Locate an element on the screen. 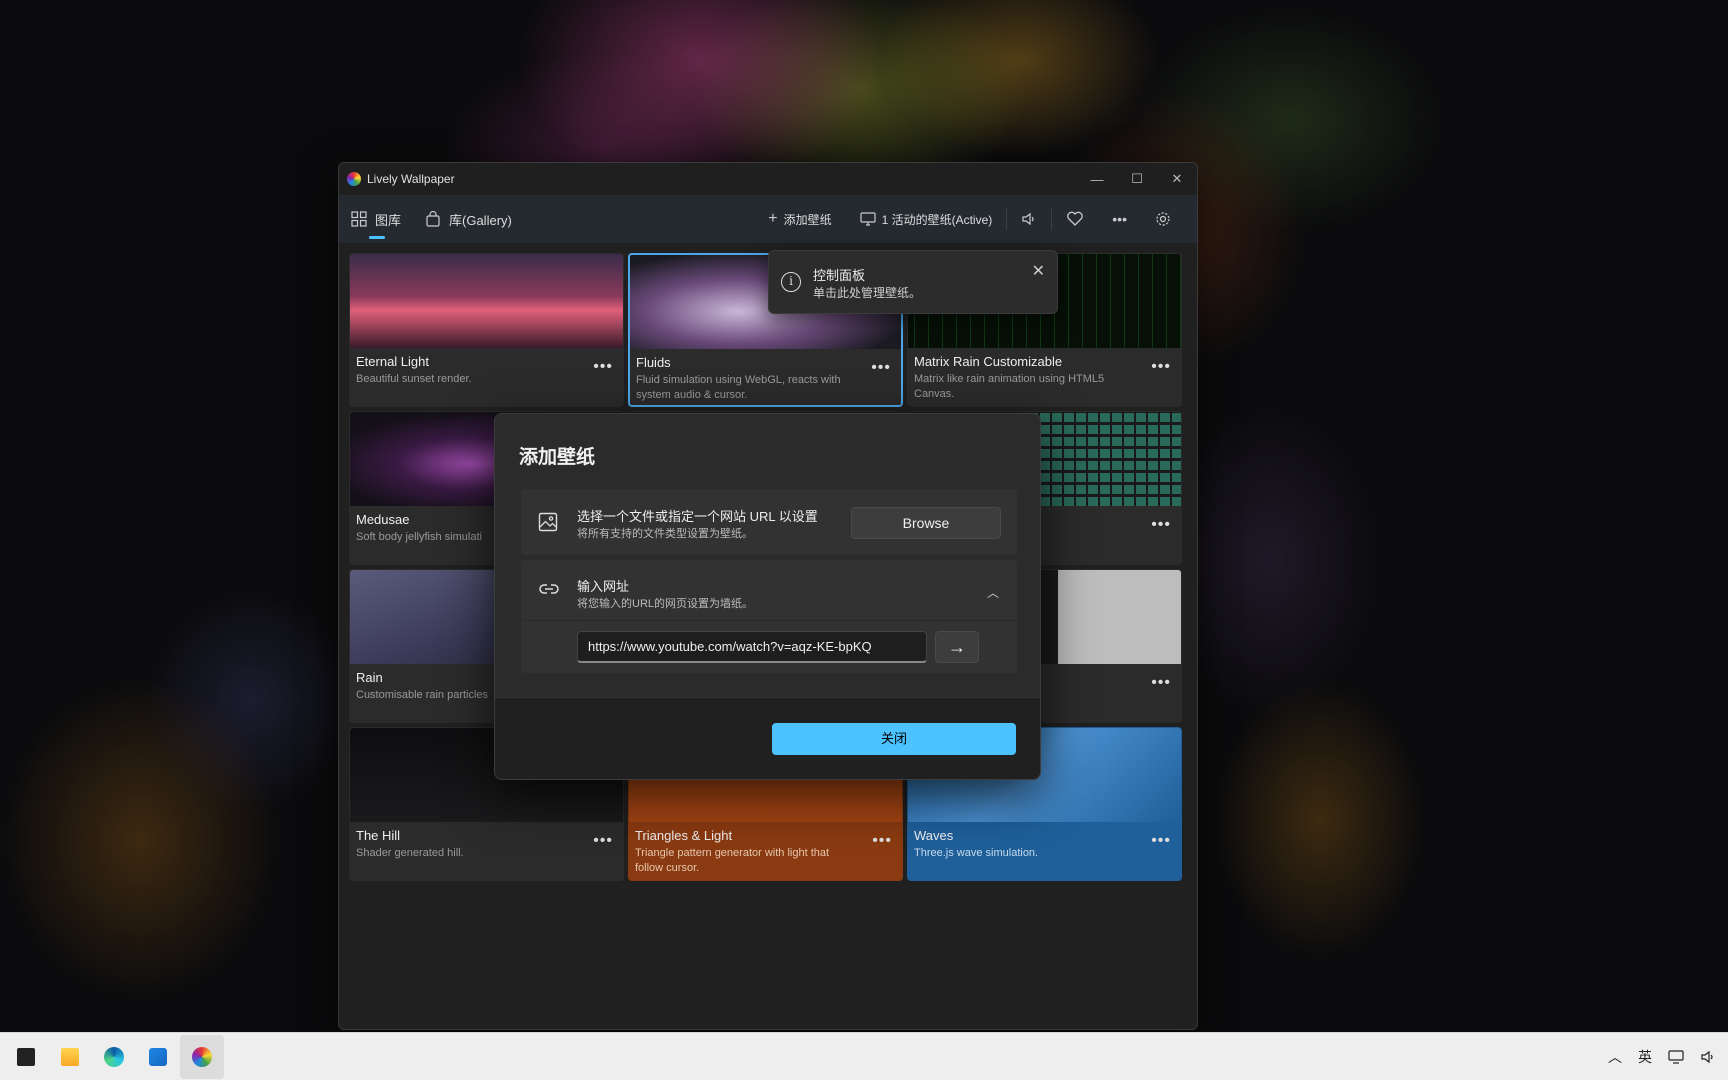 This screenshot has height=1080, width=1728. wallpaper-title: The Hill is located at coordinates (378, 835).